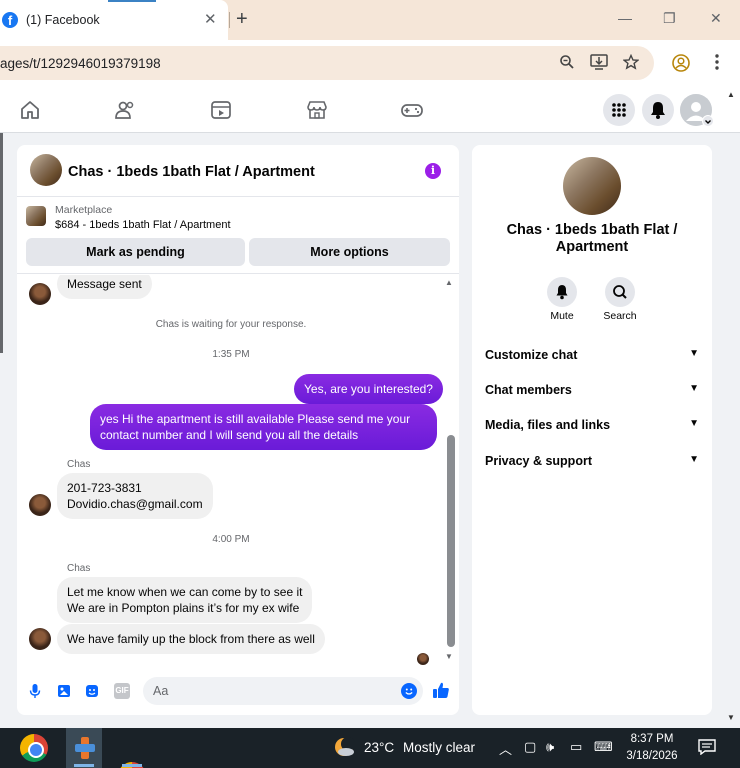 The width and height of the screenshot is (740, 768). Describe the element at coordinates (92, 691) in the screenshot. I see `sticker-icon` at that location.